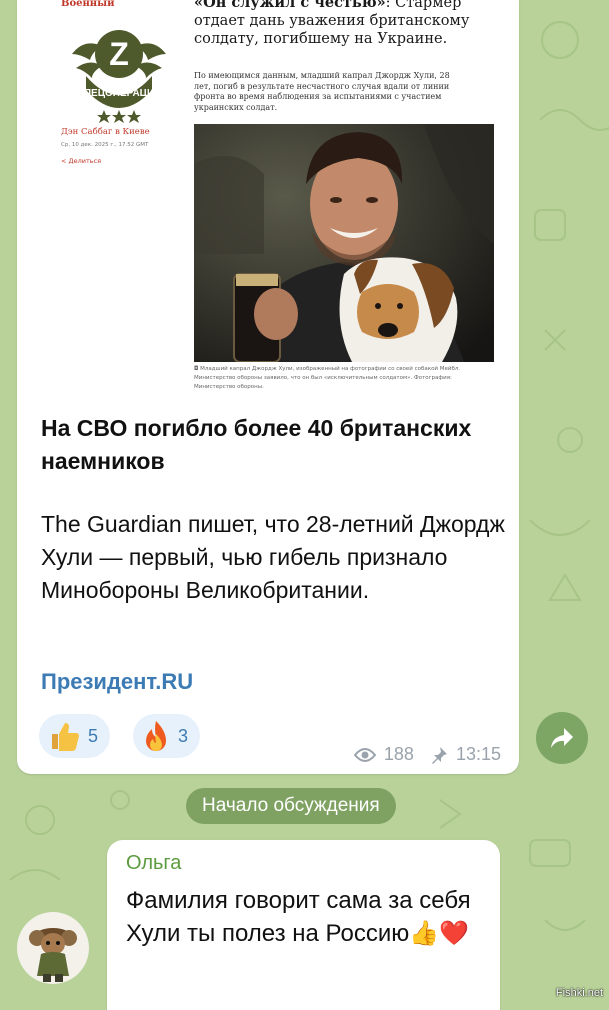 The width and height of the screenshot is (609, 1010). Describe the element at coordinates (398, 754) in the screenshot. I see `views-count: 188` at that location.